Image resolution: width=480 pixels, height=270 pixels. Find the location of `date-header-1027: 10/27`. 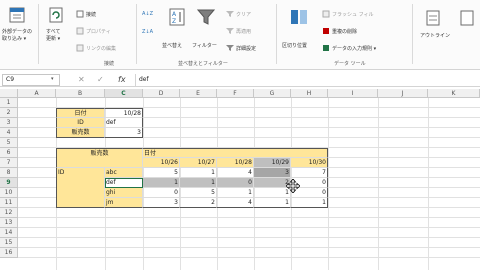

date-header-1027: 10/27 is located at coordinates (198, 163).